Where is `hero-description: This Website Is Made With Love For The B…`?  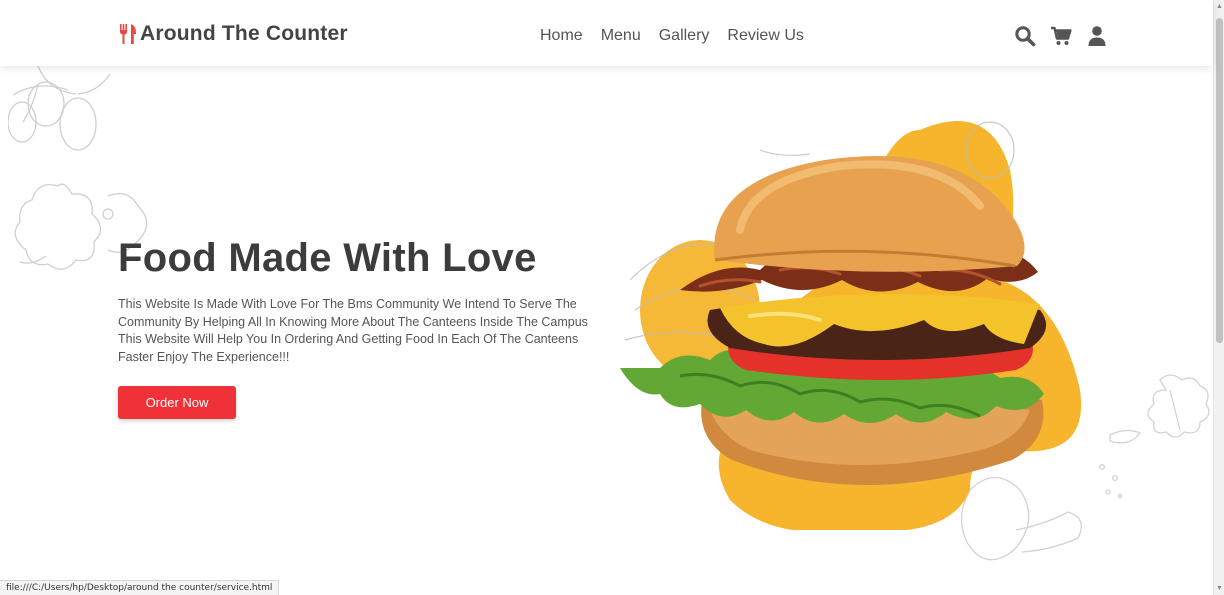 hero-description: This Website Is Made With Love For The B… is located at coordinates (353, 330).